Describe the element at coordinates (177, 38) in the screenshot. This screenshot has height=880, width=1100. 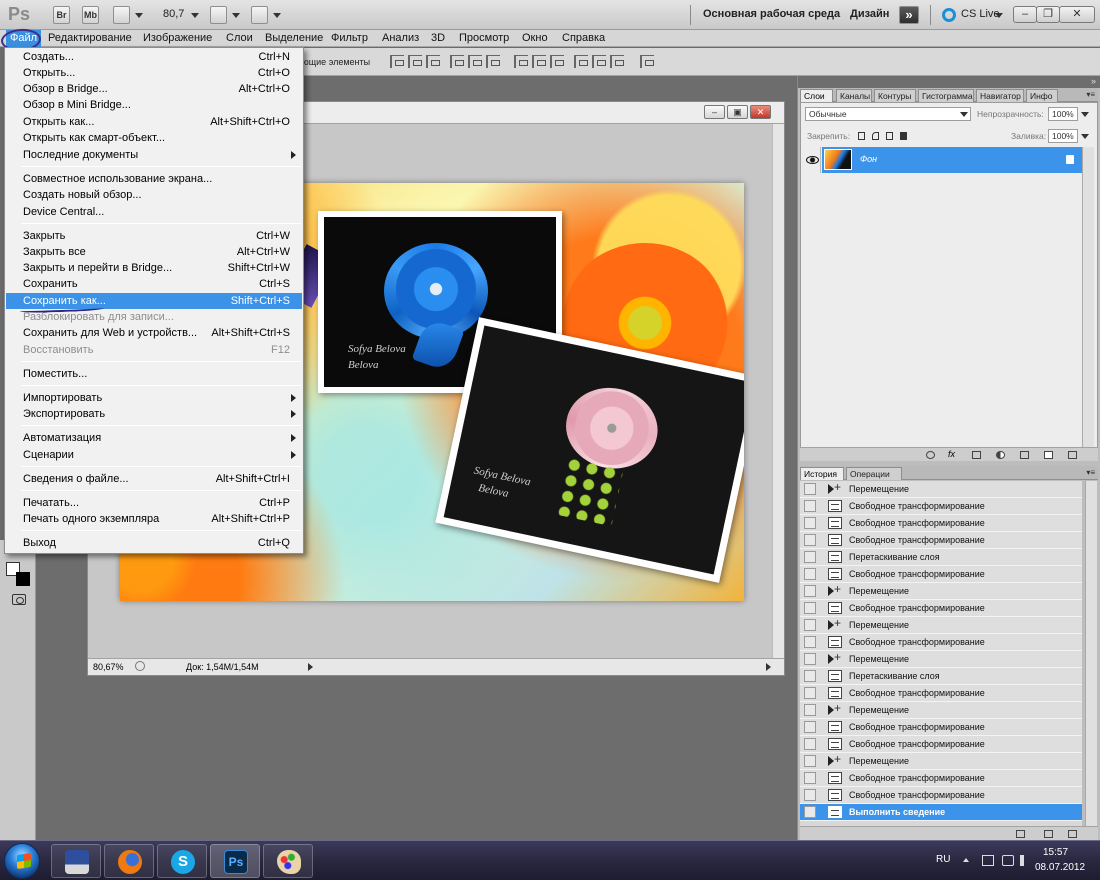
I see `menu-image: Изображение` at that location.